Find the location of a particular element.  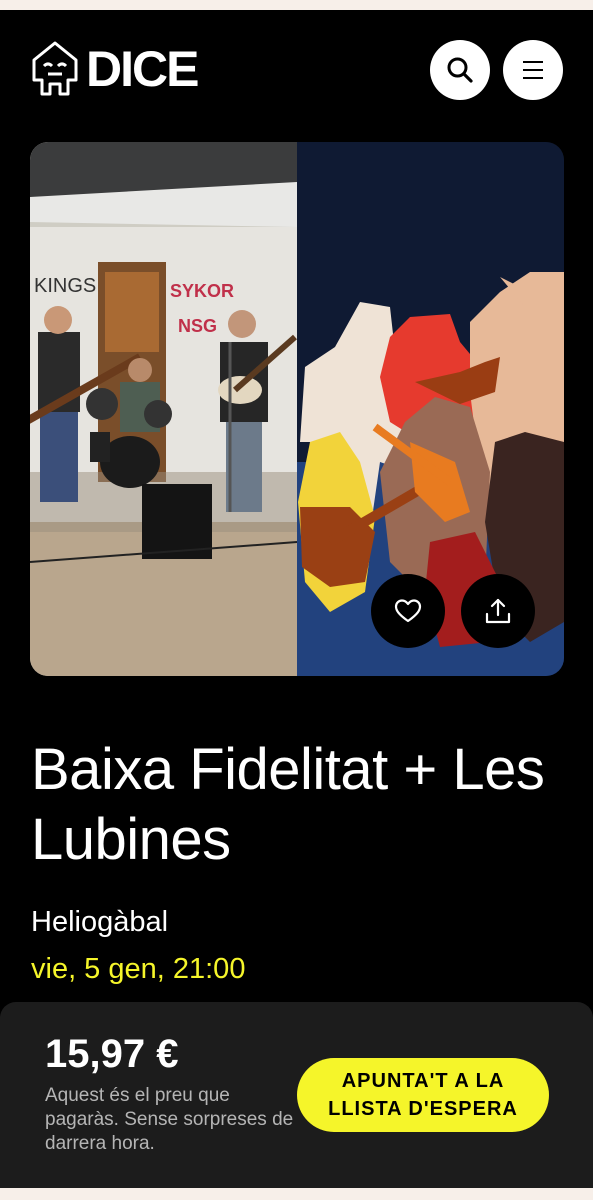

svg-text: SYKOR is located at coordinates (202, 291).